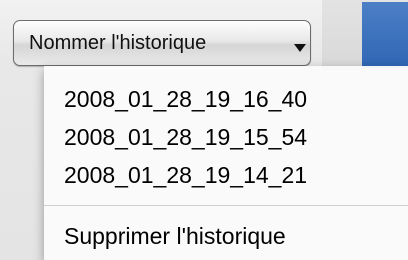 The image size is (408, 260). I want to click on history-menu-item: 2008_01_28_19_15_54, so click(226, 137).